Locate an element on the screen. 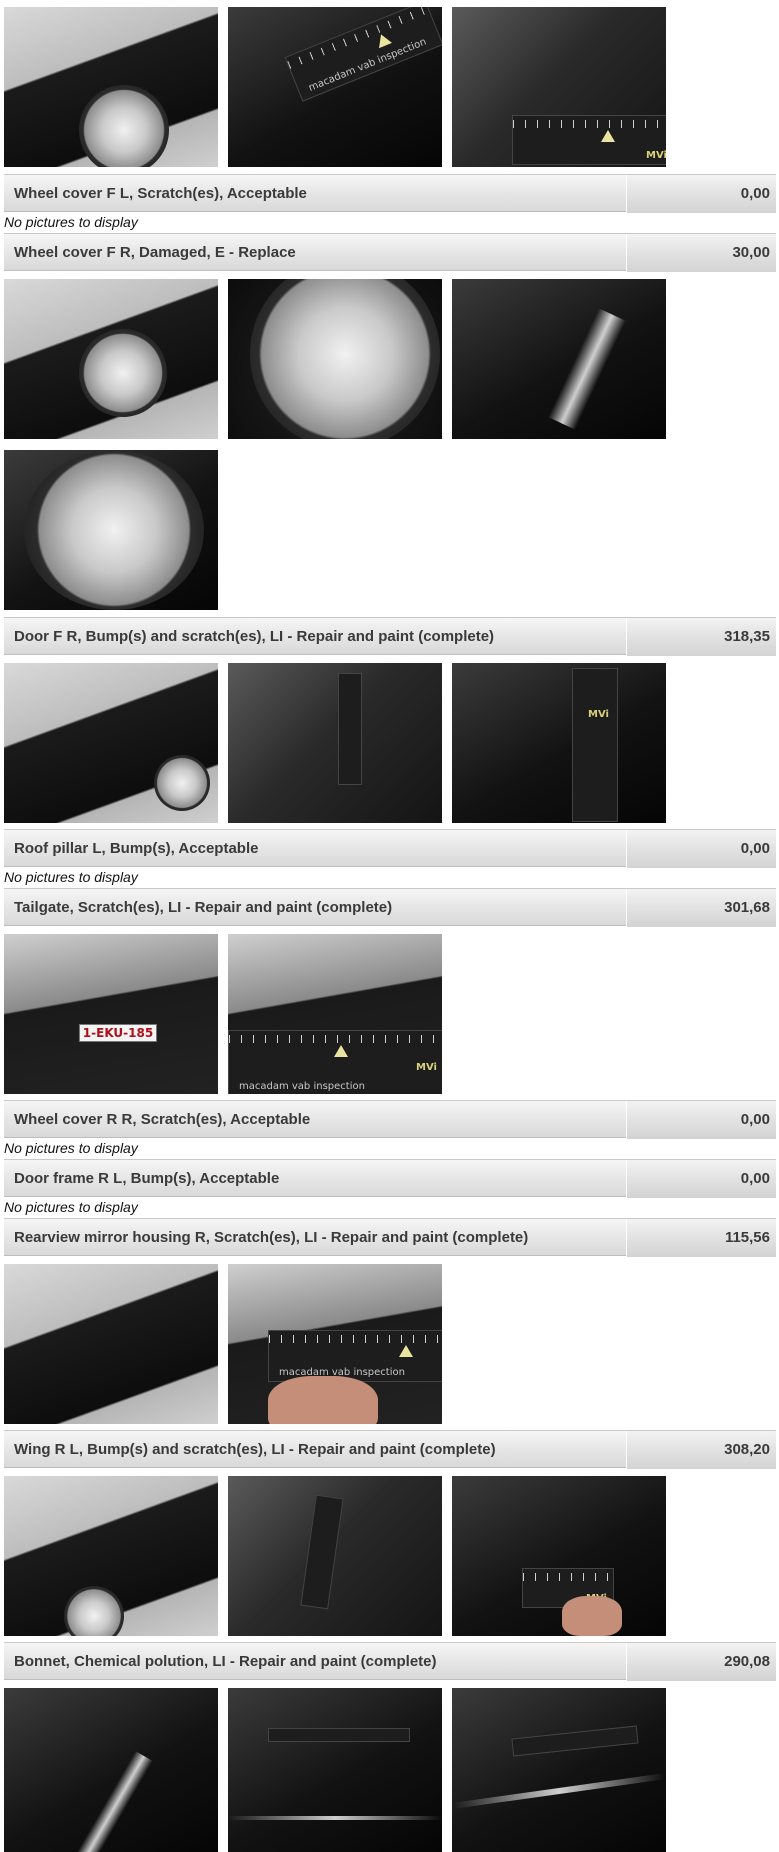  damage-price: 290,08 is located at coordinates (701, 1662).